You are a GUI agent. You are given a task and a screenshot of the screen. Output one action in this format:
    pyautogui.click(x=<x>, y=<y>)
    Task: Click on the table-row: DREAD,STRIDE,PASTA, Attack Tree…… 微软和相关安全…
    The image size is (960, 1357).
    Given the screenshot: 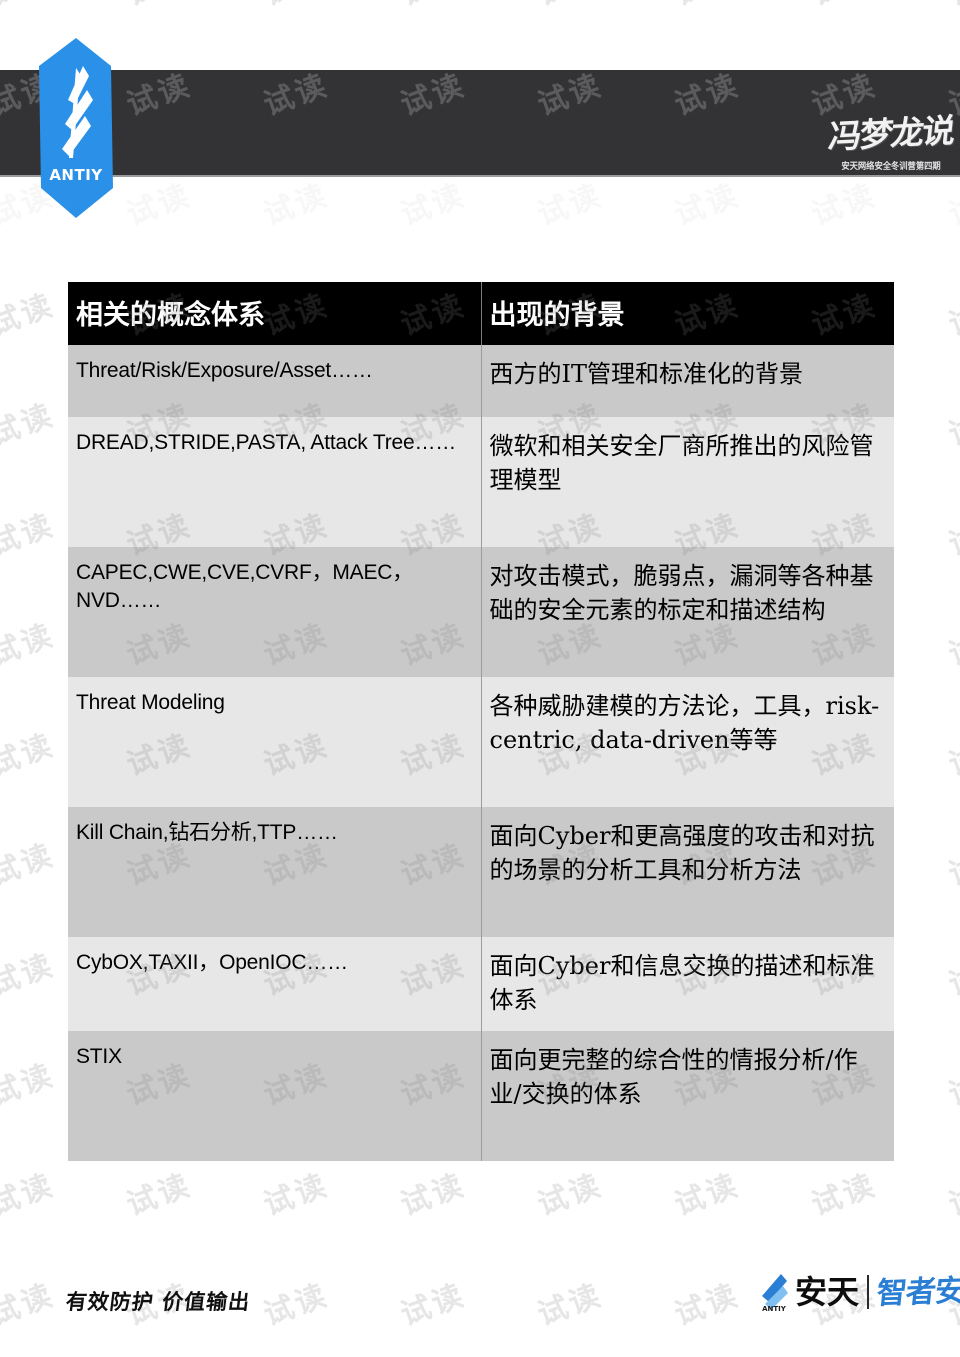 What is the action you would take?
    pyautogui.click(x=481, y=482)
    